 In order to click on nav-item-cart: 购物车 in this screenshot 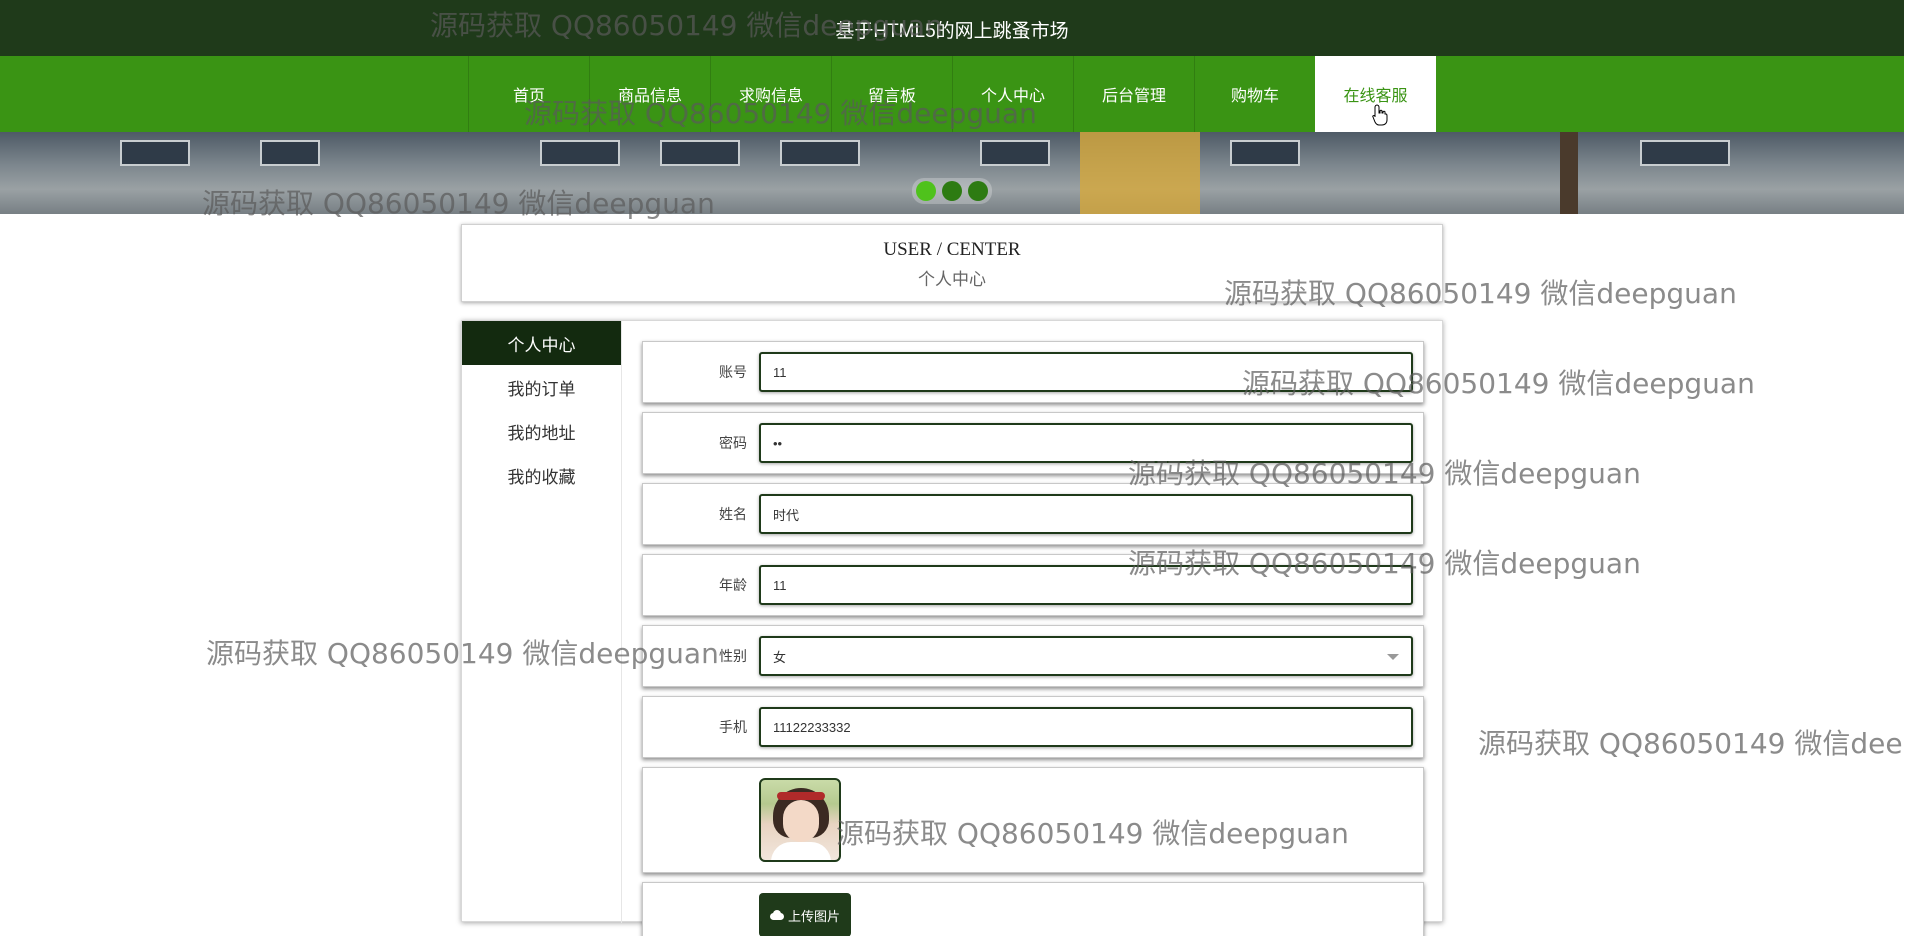, I will do `click(1254, 94)`.